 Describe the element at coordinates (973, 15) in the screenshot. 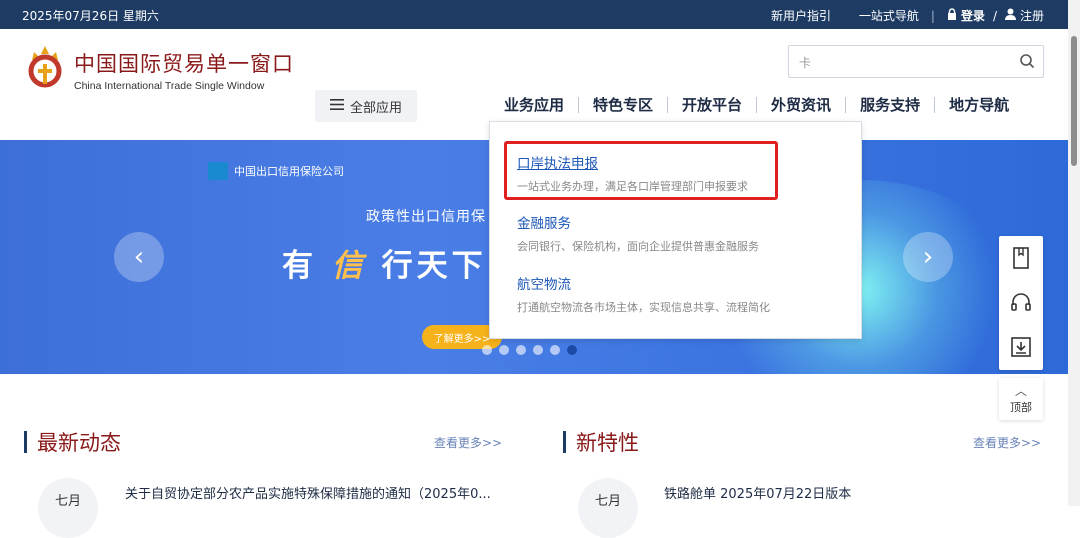

I see `login-link: 登录` at that location.